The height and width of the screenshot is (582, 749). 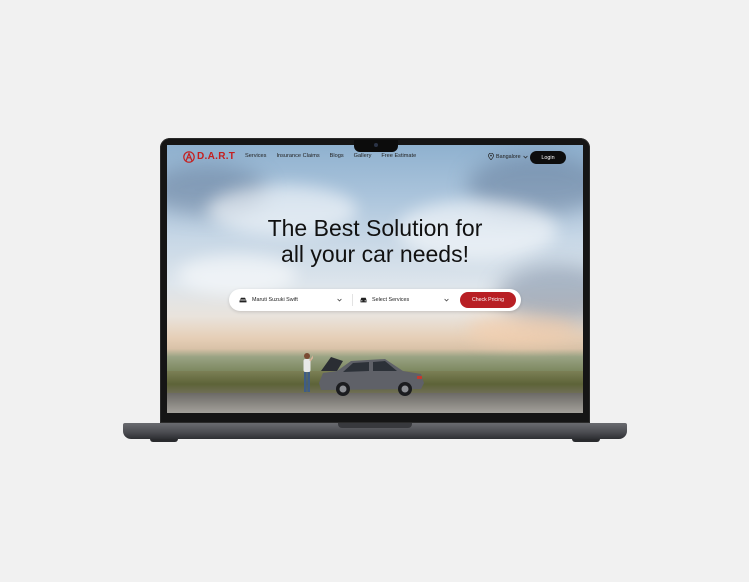 I want to click on car-model-select: Maruti Suzuki Swift, so click(x=268, y=300).